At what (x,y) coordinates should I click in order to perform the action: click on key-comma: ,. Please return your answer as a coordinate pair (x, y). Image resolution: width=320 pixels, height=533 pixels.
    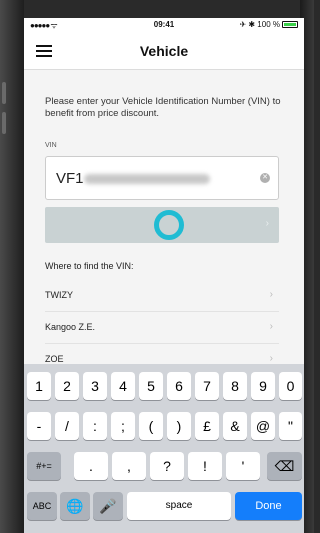
    Looking at the image, I should click on (129, 466).